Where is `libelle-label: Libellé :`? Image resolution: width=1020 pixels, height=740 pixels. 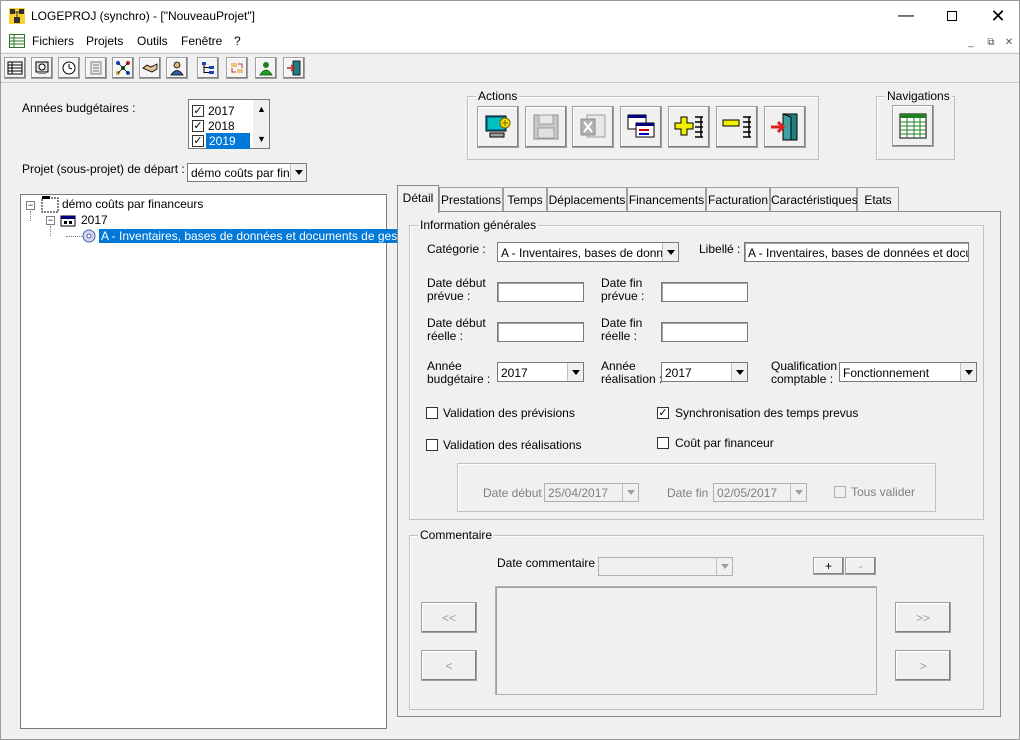 libelle-label: Libellé : is located at coordinates (720, 249).